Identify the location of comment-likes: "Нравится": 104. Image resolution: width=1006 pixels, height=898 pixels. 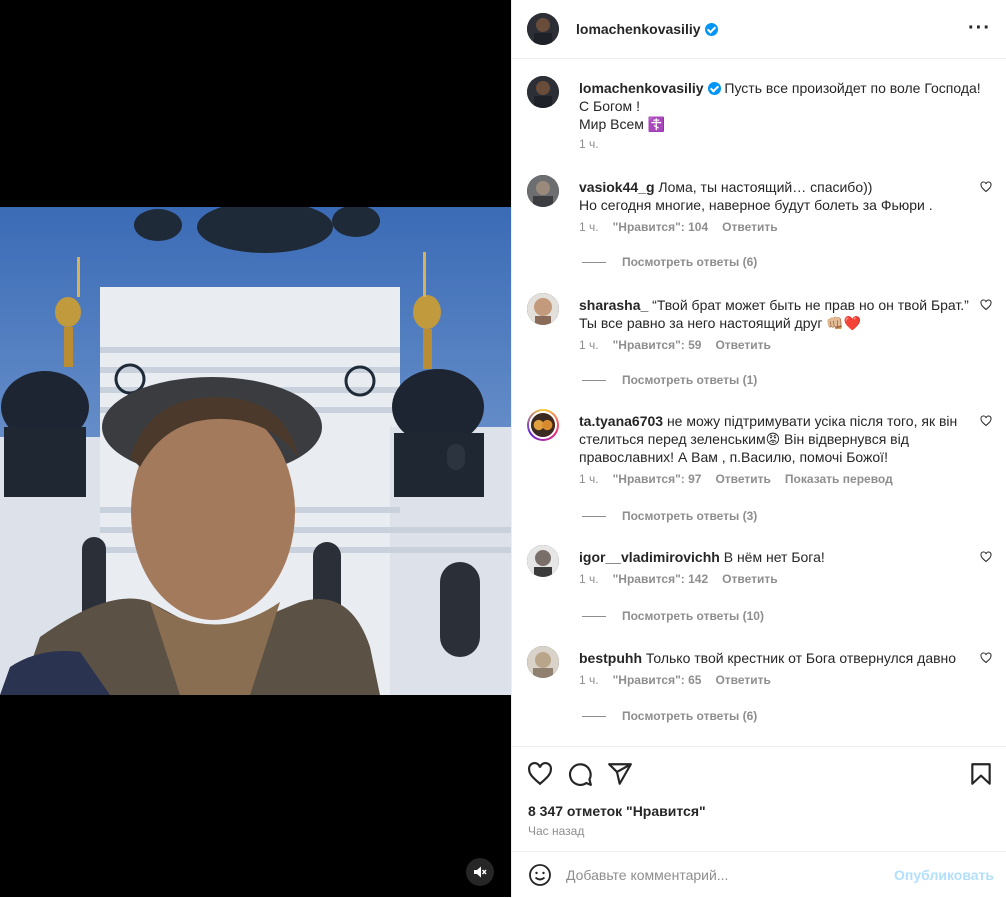
(661, 227).